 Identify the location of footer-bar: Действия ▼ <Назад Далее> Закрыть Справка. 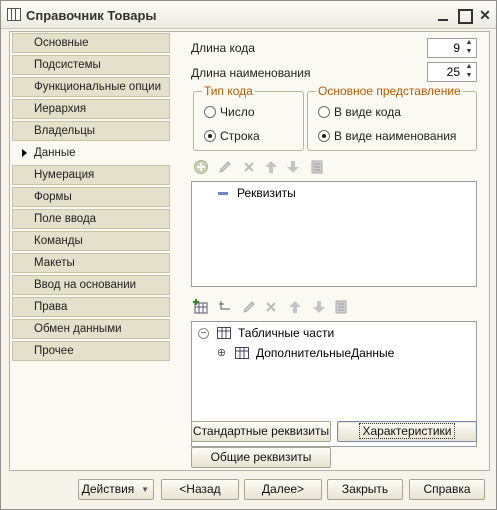
(248, 491).